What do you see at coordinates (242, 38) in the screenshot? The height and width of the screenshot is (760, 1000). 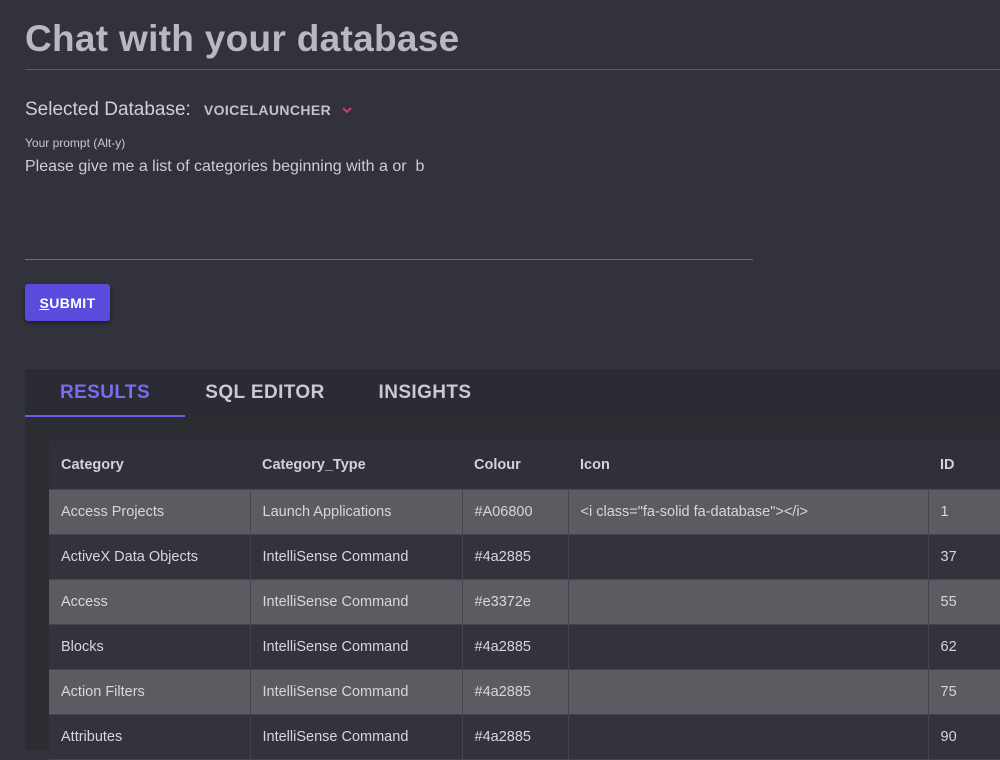 I see `page-title: Chat with your database` at bounding box center [242, 38].